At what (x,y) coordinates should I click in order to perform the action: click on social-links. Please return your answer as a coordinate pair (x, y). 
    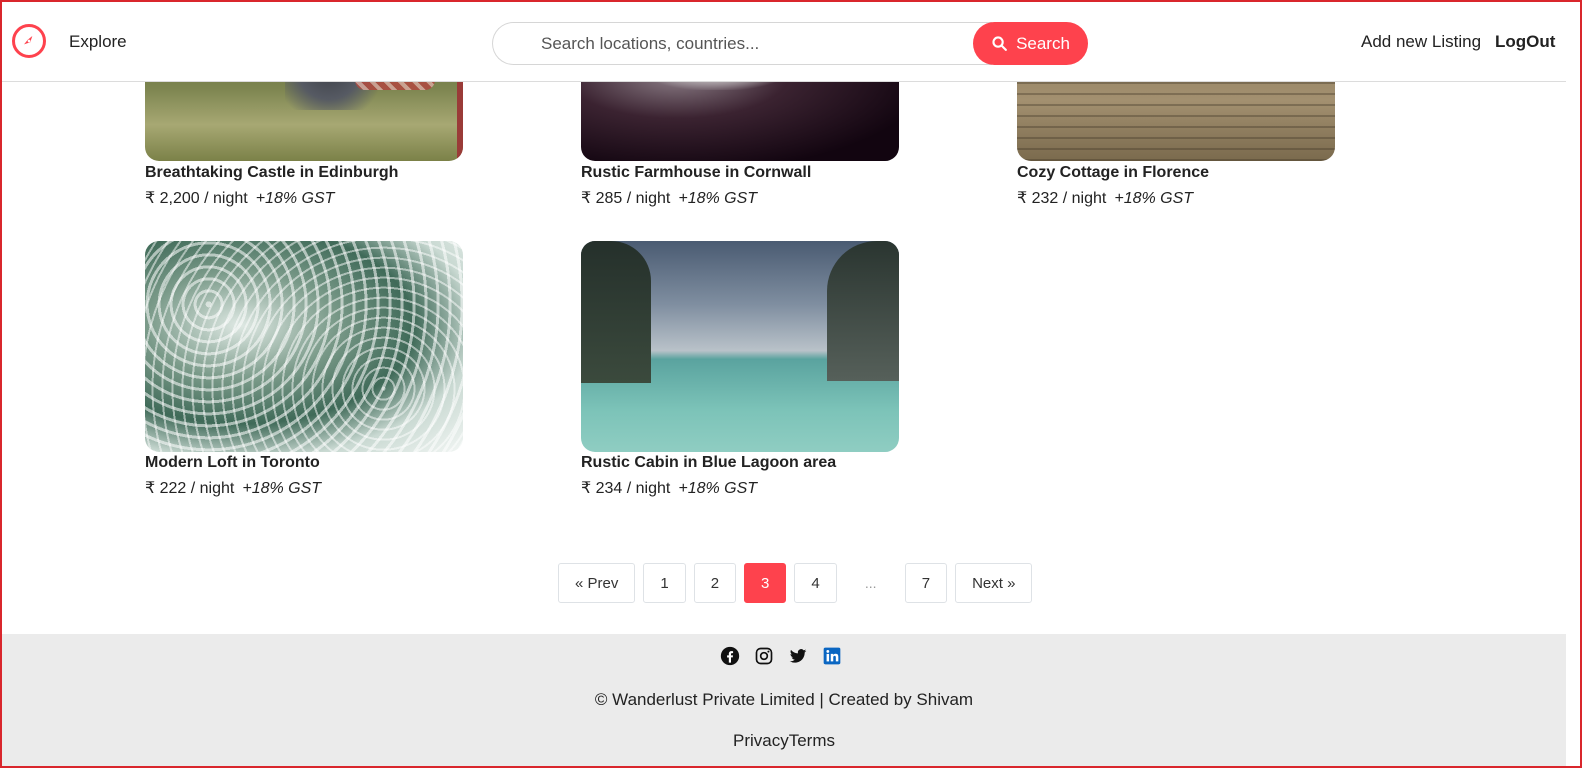
    Looking at the image, I should click on (781, 656).